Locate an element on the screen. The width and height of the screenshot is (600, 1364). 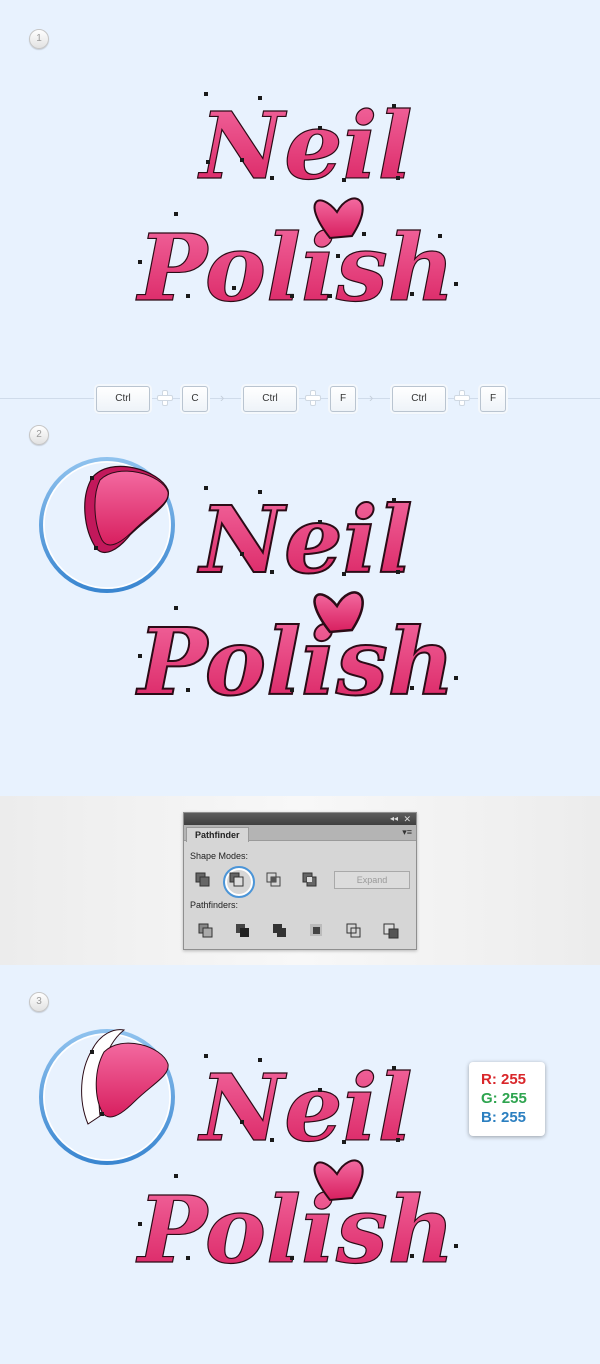
key-f-1: F is located at coordinates (343, 399).